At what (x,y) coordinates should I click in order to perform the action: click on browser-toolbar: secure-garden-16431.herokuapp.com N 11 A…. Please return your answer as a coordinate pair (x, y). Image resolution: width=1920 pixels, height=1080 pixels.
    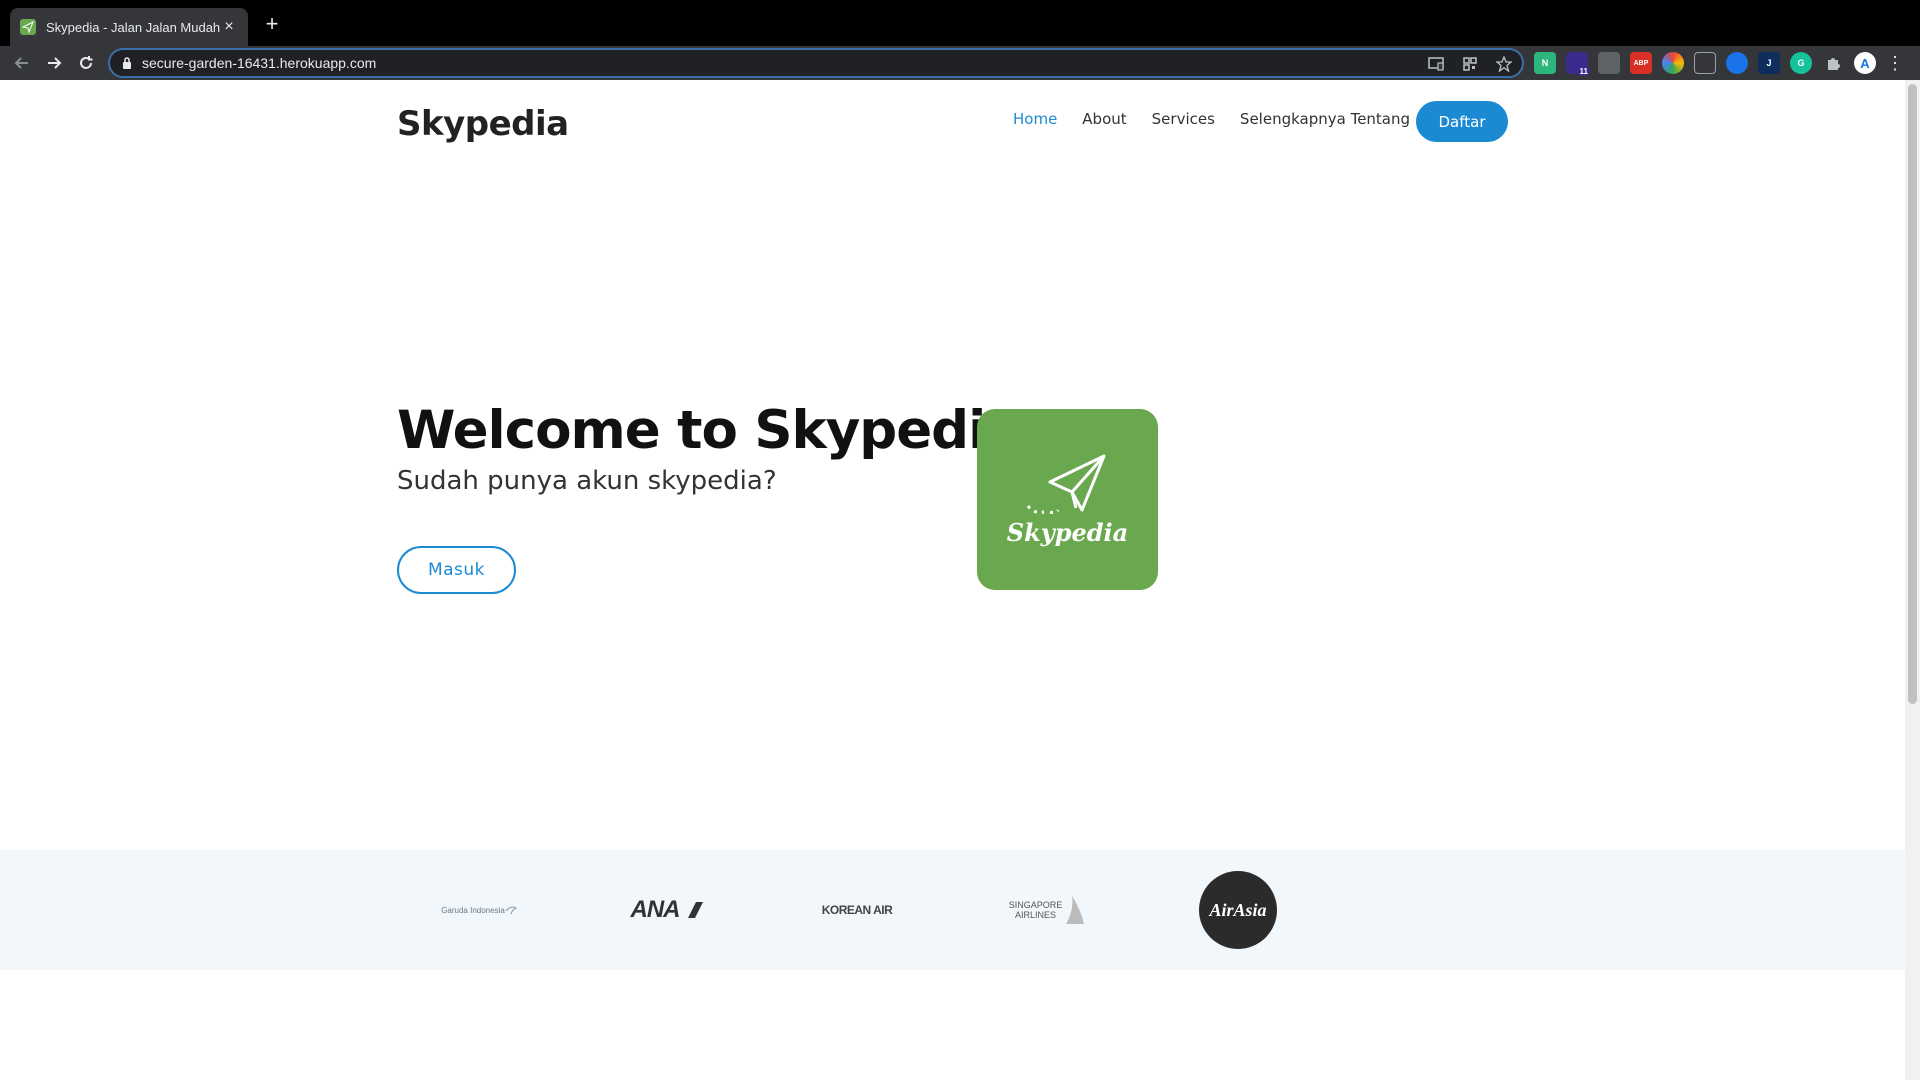
    Looking at the image, I should click on (960, 63).